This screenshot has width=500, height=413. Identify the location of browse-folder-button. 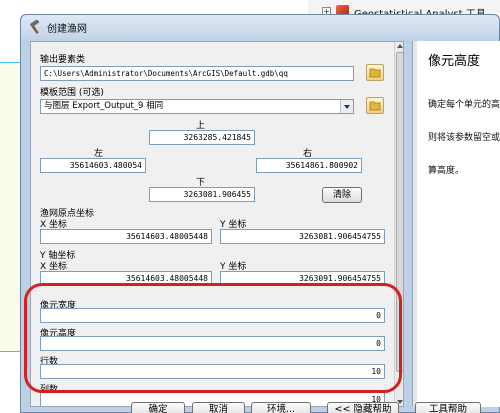
(375, 72).